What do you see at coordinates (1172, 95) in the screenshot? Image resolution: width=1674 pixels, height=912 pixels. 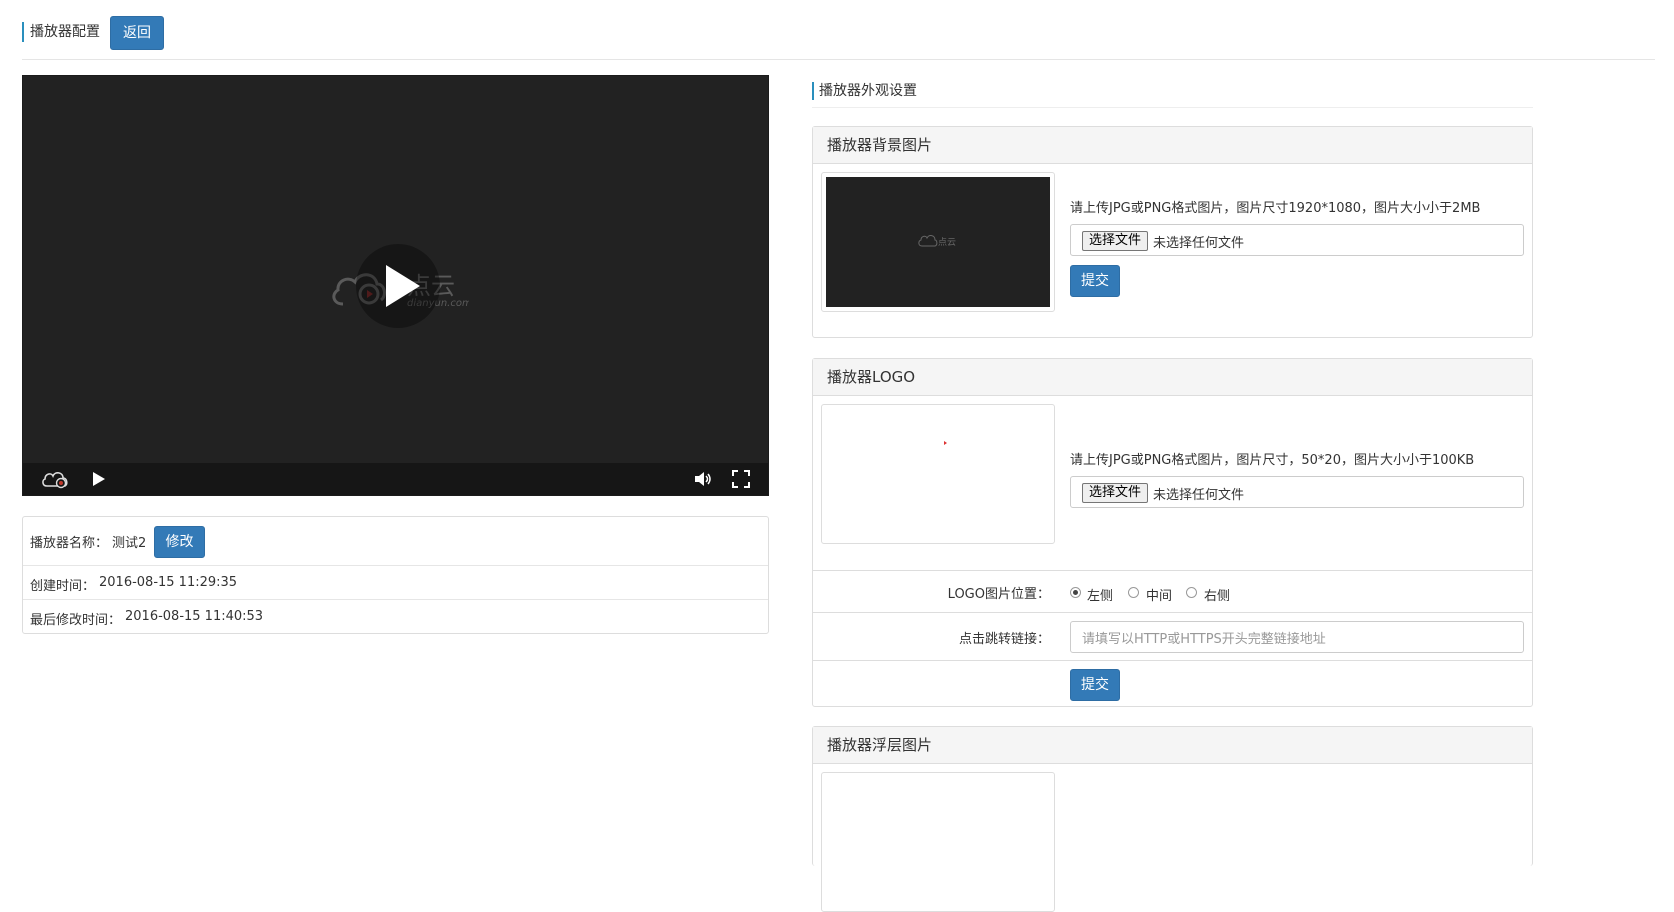 I see `appearance-section-title: 播放器外观设置` at bounding box center [1172, 95].